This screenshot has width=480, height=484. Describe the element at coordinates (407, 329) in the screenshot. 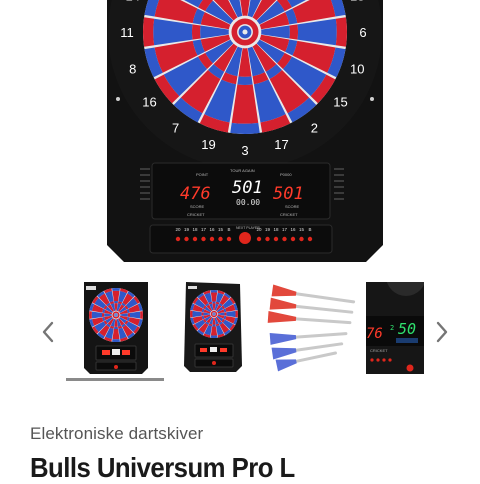

I see `closeup-score-right: 50` at that location.